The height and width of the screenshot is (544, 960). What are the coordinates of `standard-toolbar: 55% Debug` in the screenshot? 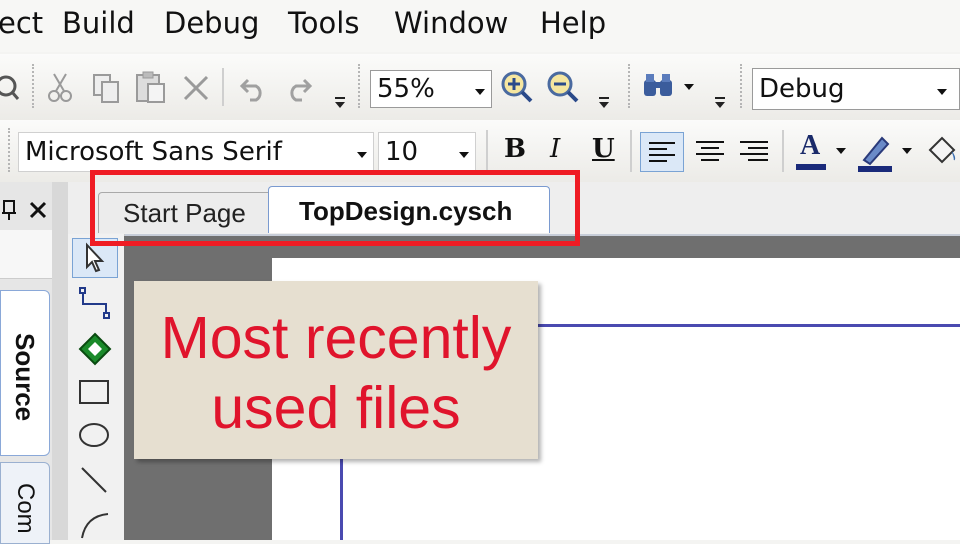 It's located at (480, 87).